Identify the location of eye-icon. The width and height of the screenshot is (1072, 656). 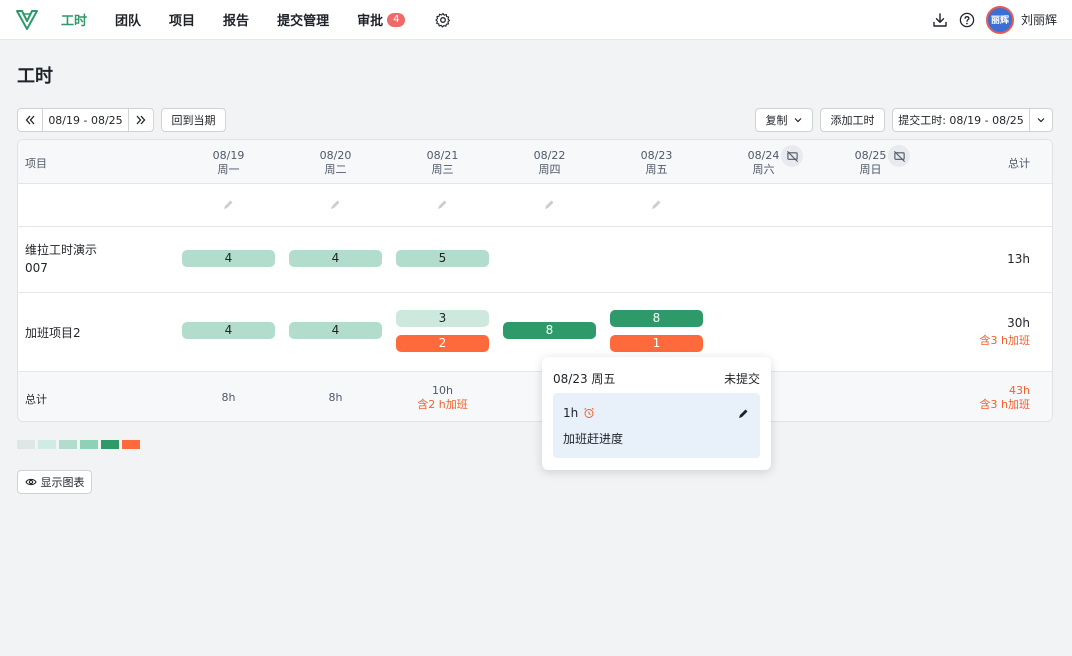
(30, 482).